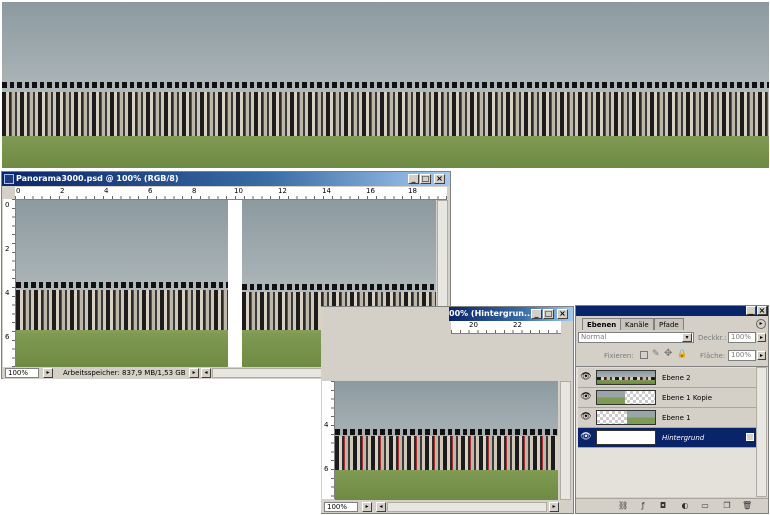 This screenshot has width=770, height=515. What do you see at coordinates (370, 191) in the screenshot?
I see `ruler-label: 16` at bounding box center [370, 191].